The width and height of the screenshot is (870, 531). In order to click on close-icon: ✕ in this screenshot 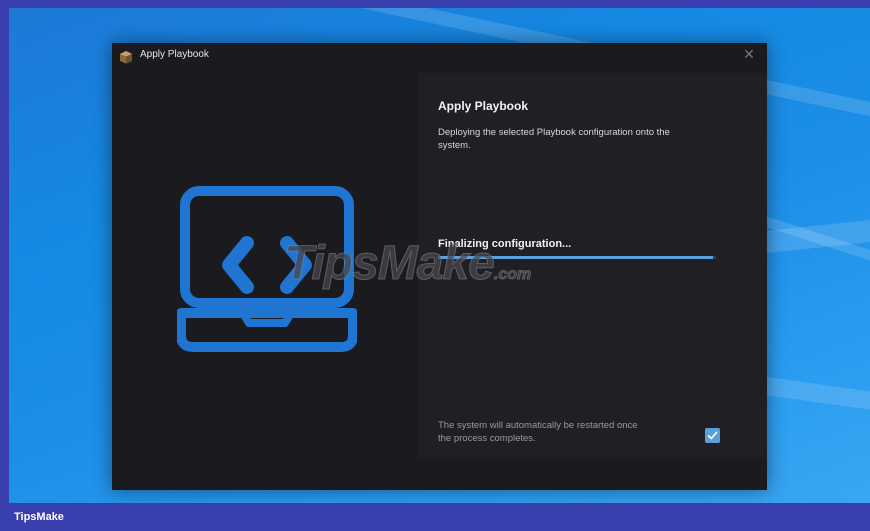, I will do `click(749, 55)`.